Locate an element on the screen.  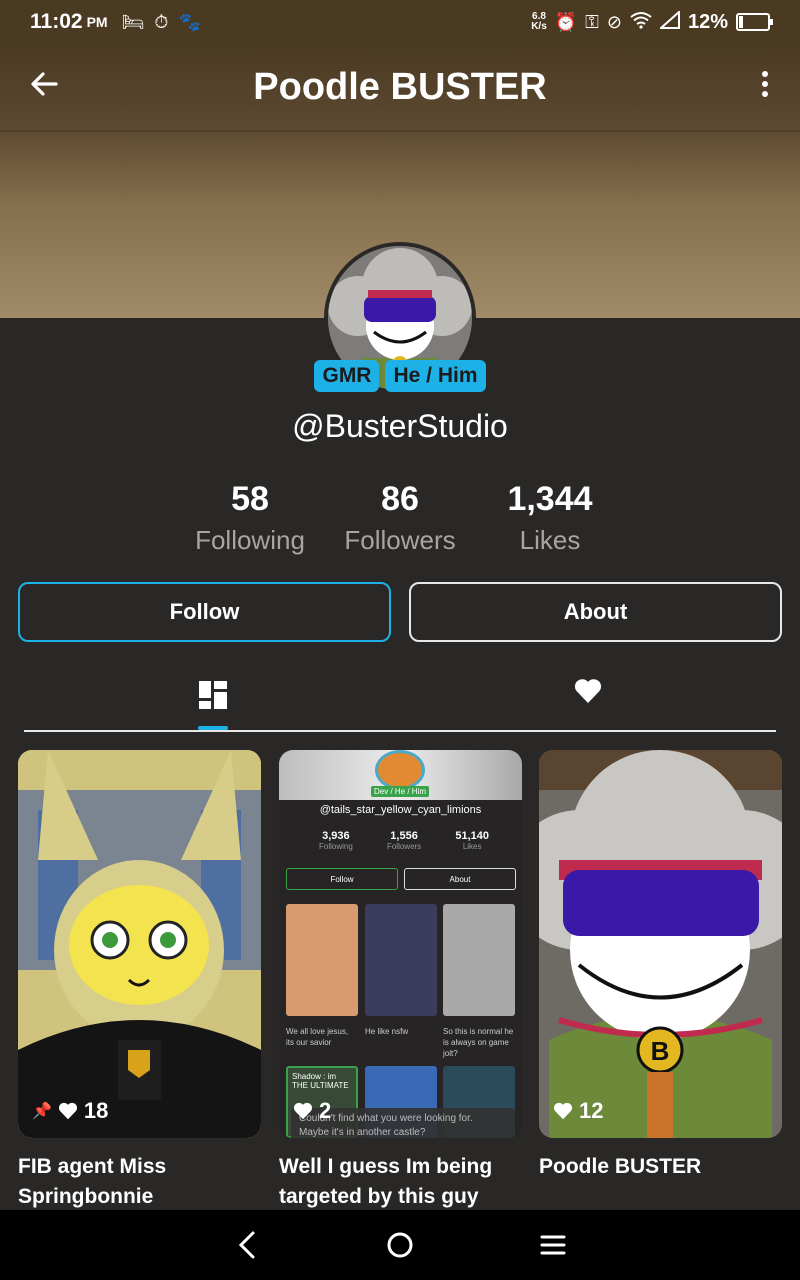
battery-percent: 12% is located at coordinates (707, 21).